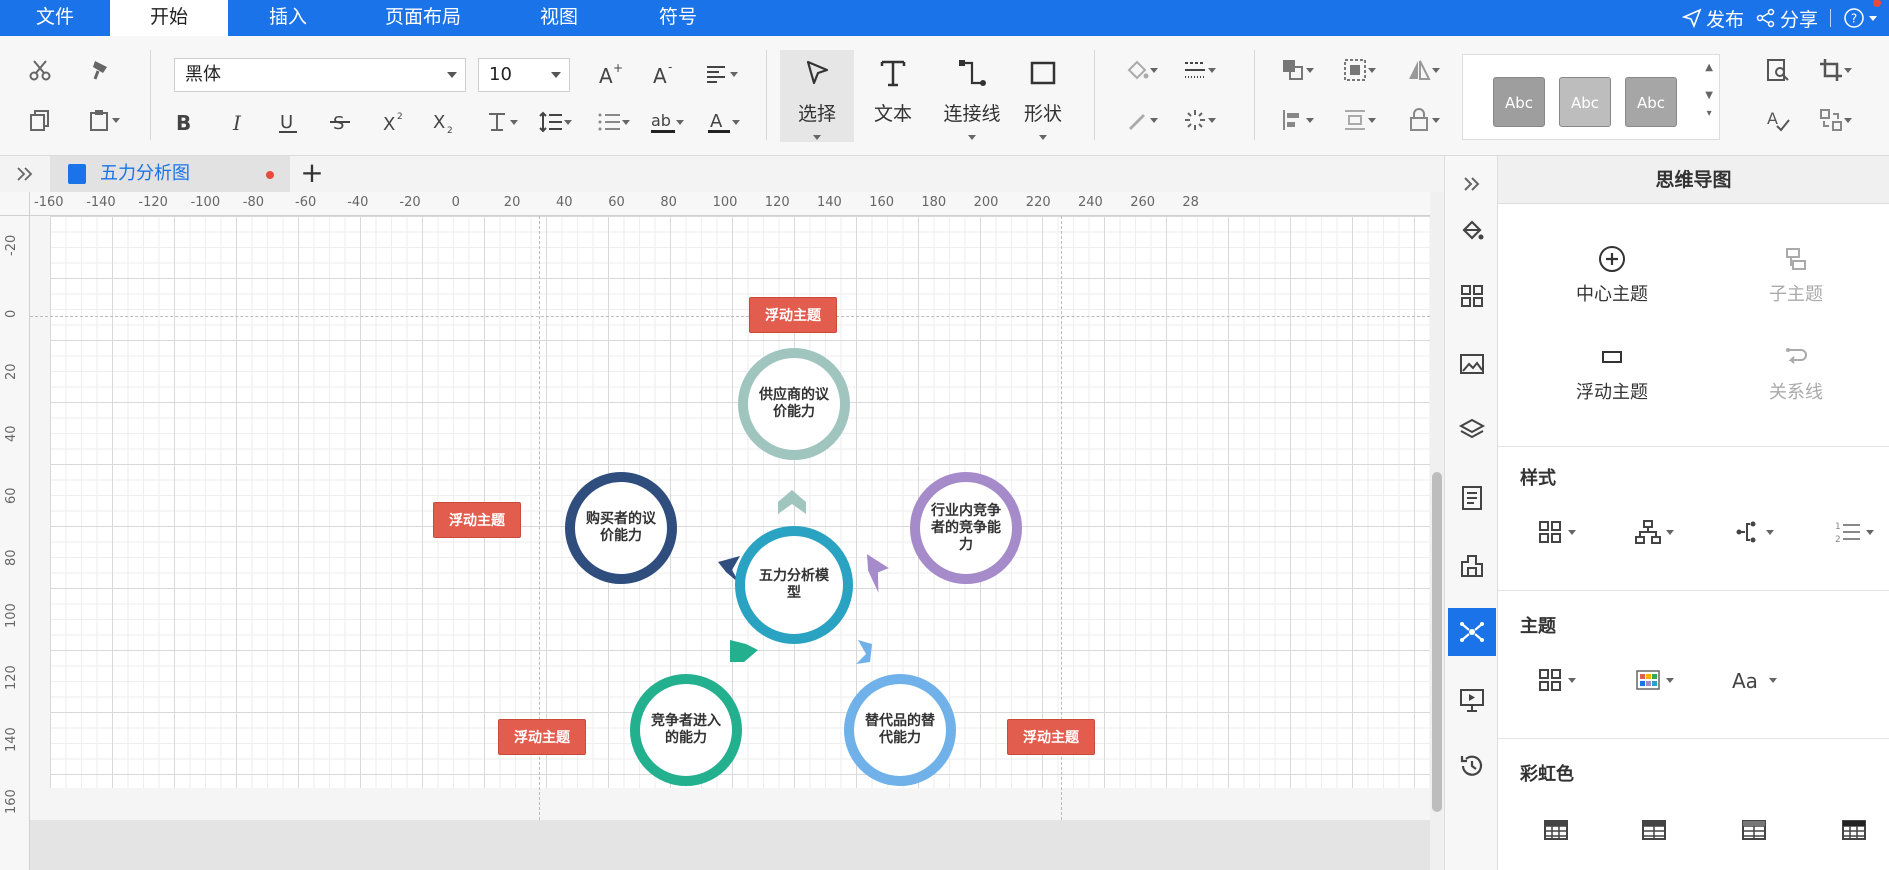  What do you see at coordinates (452, 75) in the screenshot?
I see `font-family-caret-icon` at bounding box center [452, 75].